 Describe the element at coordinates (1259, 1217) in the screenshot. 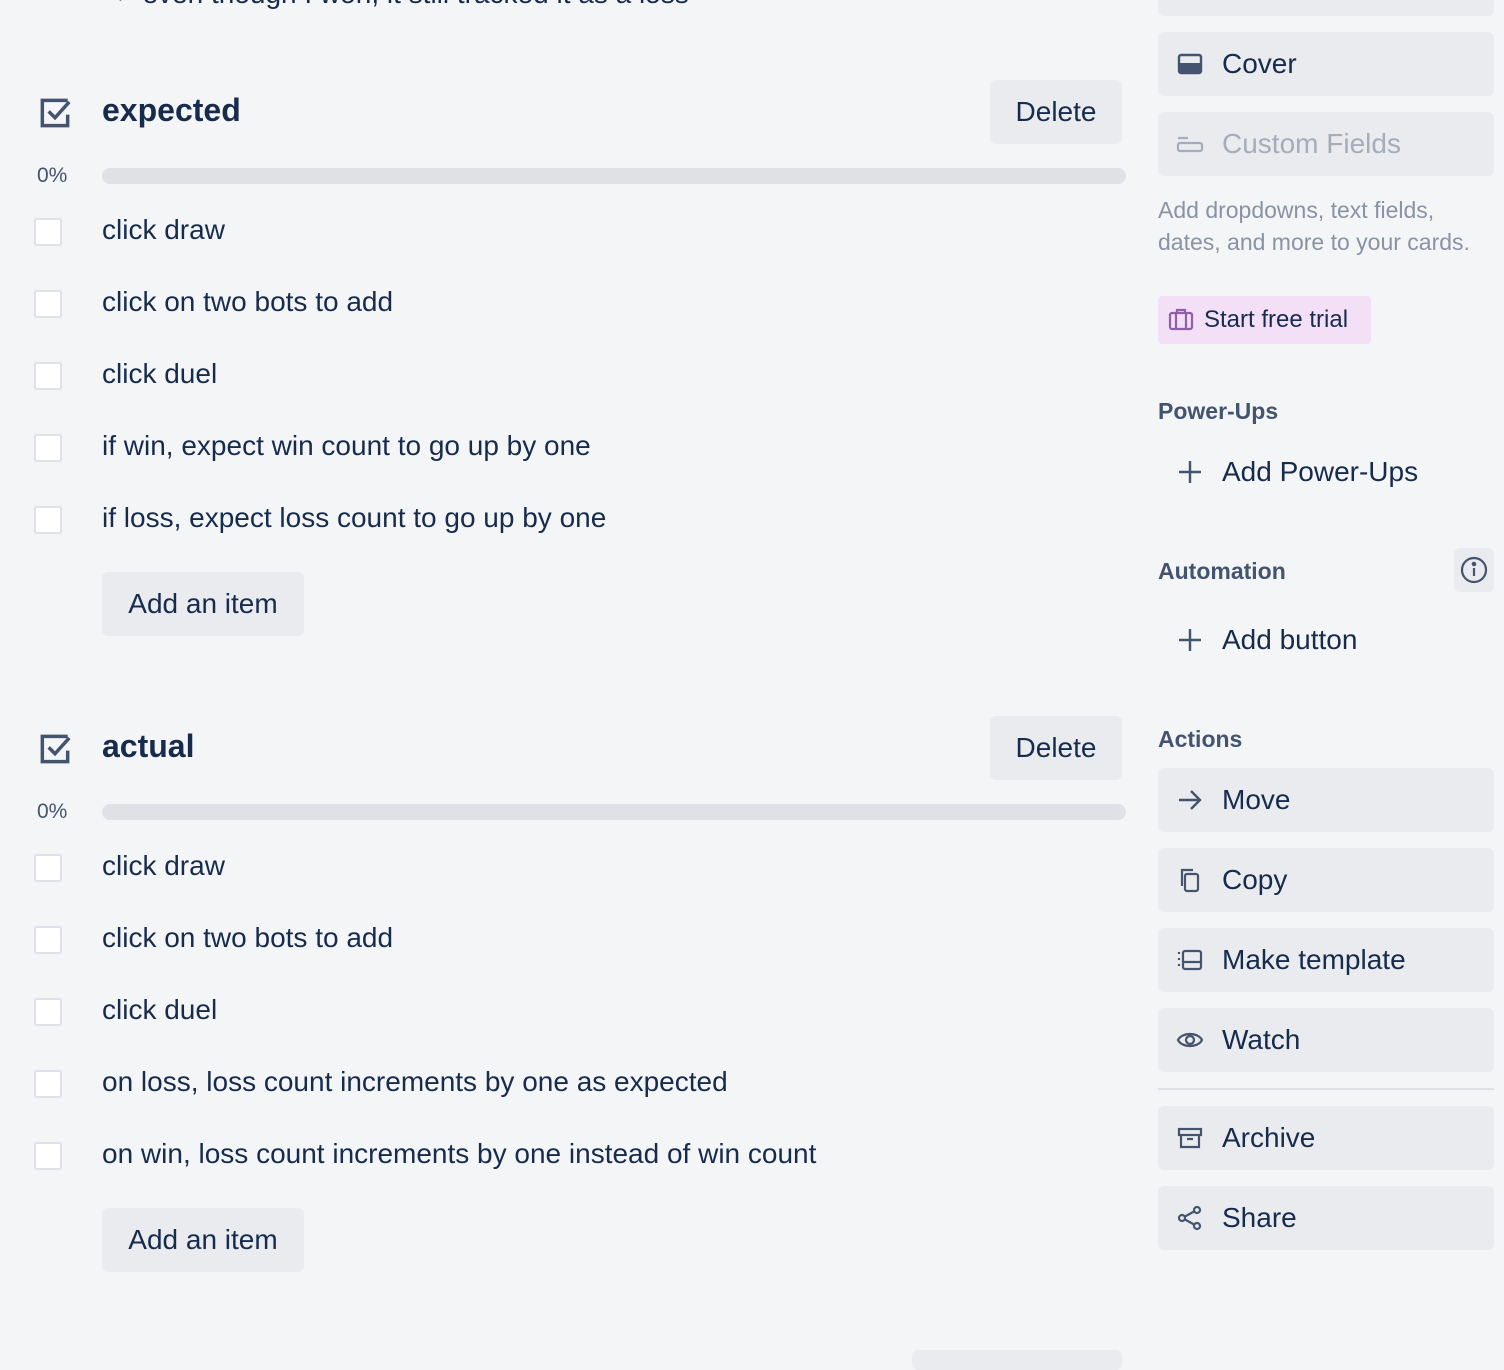

I see `share-label: Share` at that location.